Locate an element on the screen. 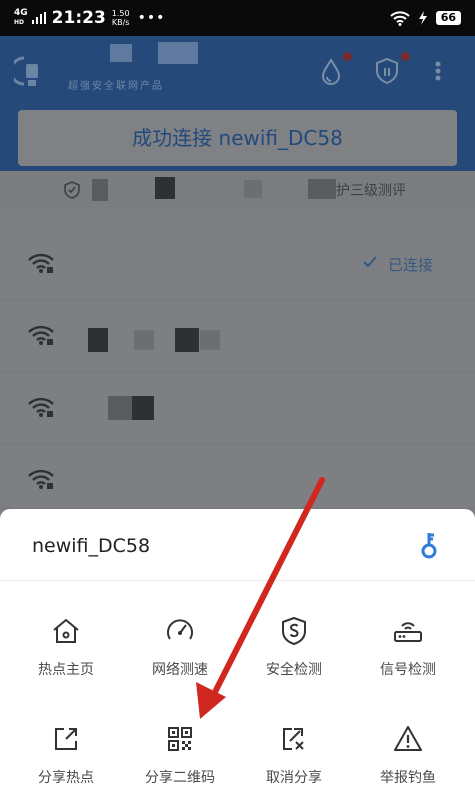 This screenshot has width=475, height=803. net-speed-unit: KB/s is located at coordinates (120, 22).